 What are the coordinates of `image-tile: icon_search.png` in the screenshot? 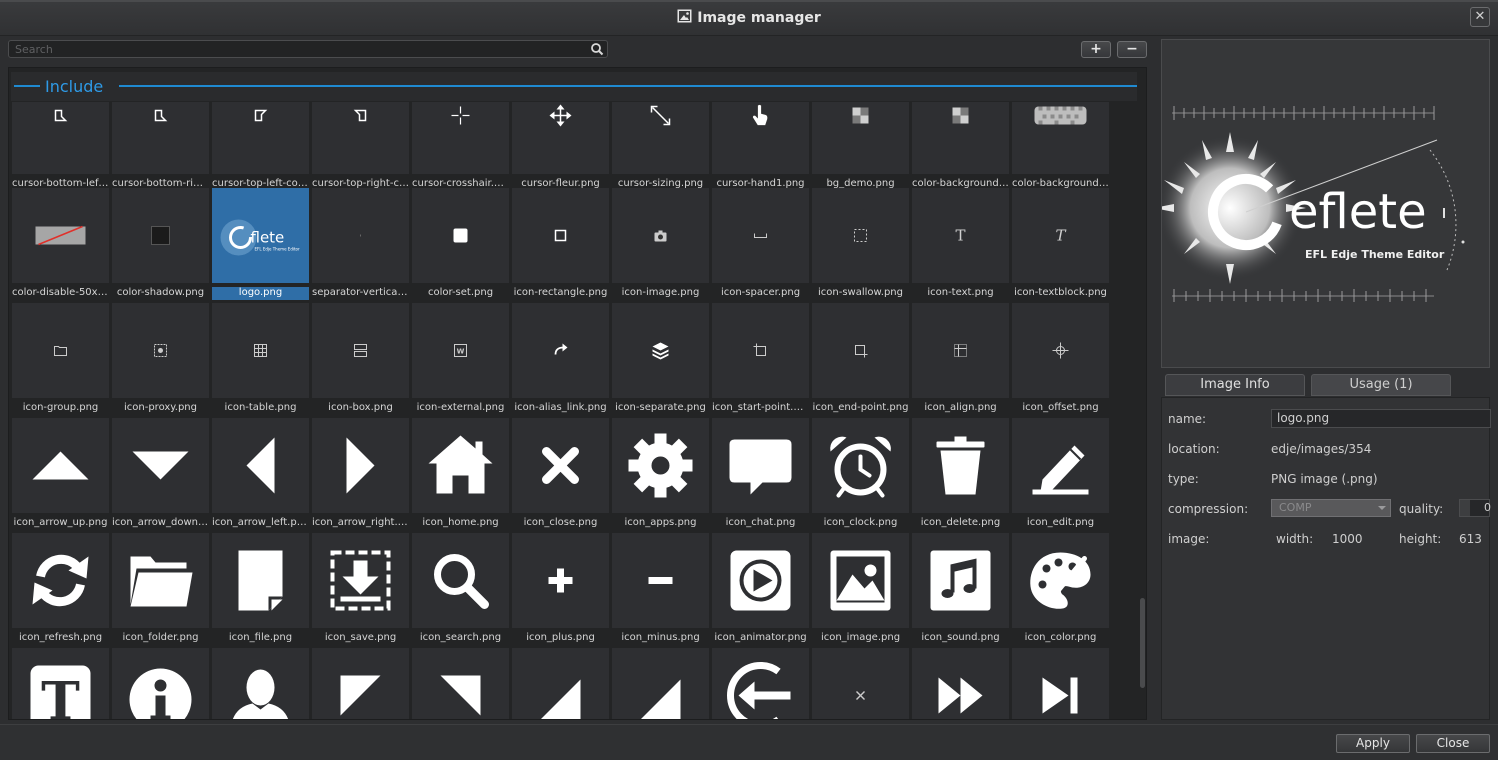 It's located at (460, 588).